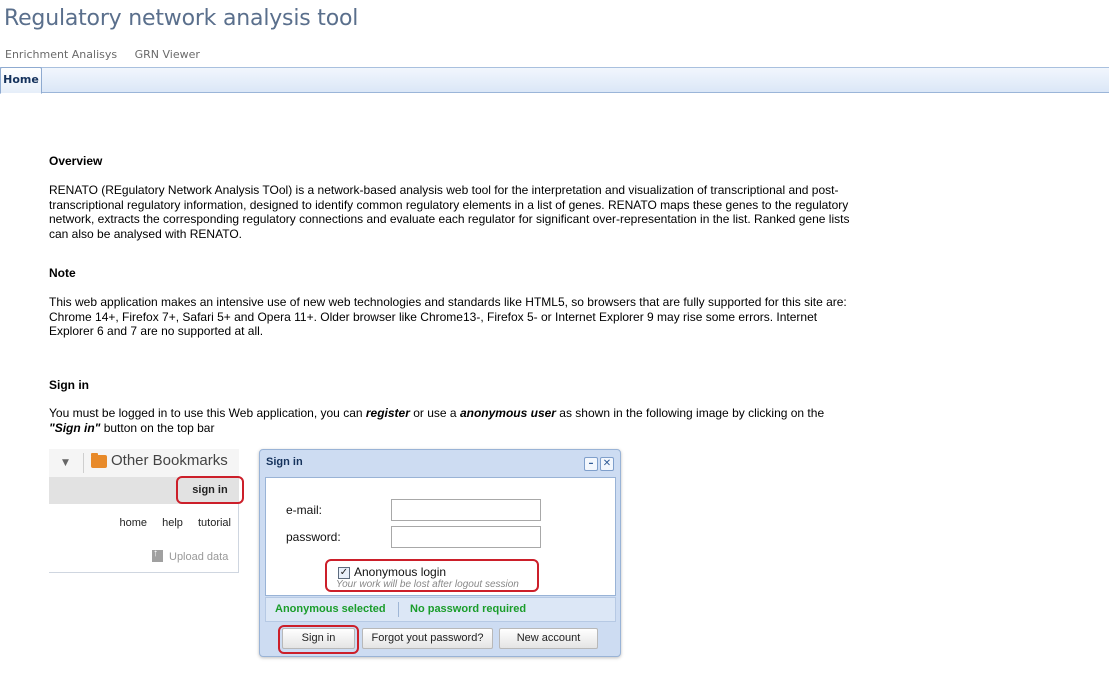  I want to click on signin-heading: Sign in, so click(69, 385).